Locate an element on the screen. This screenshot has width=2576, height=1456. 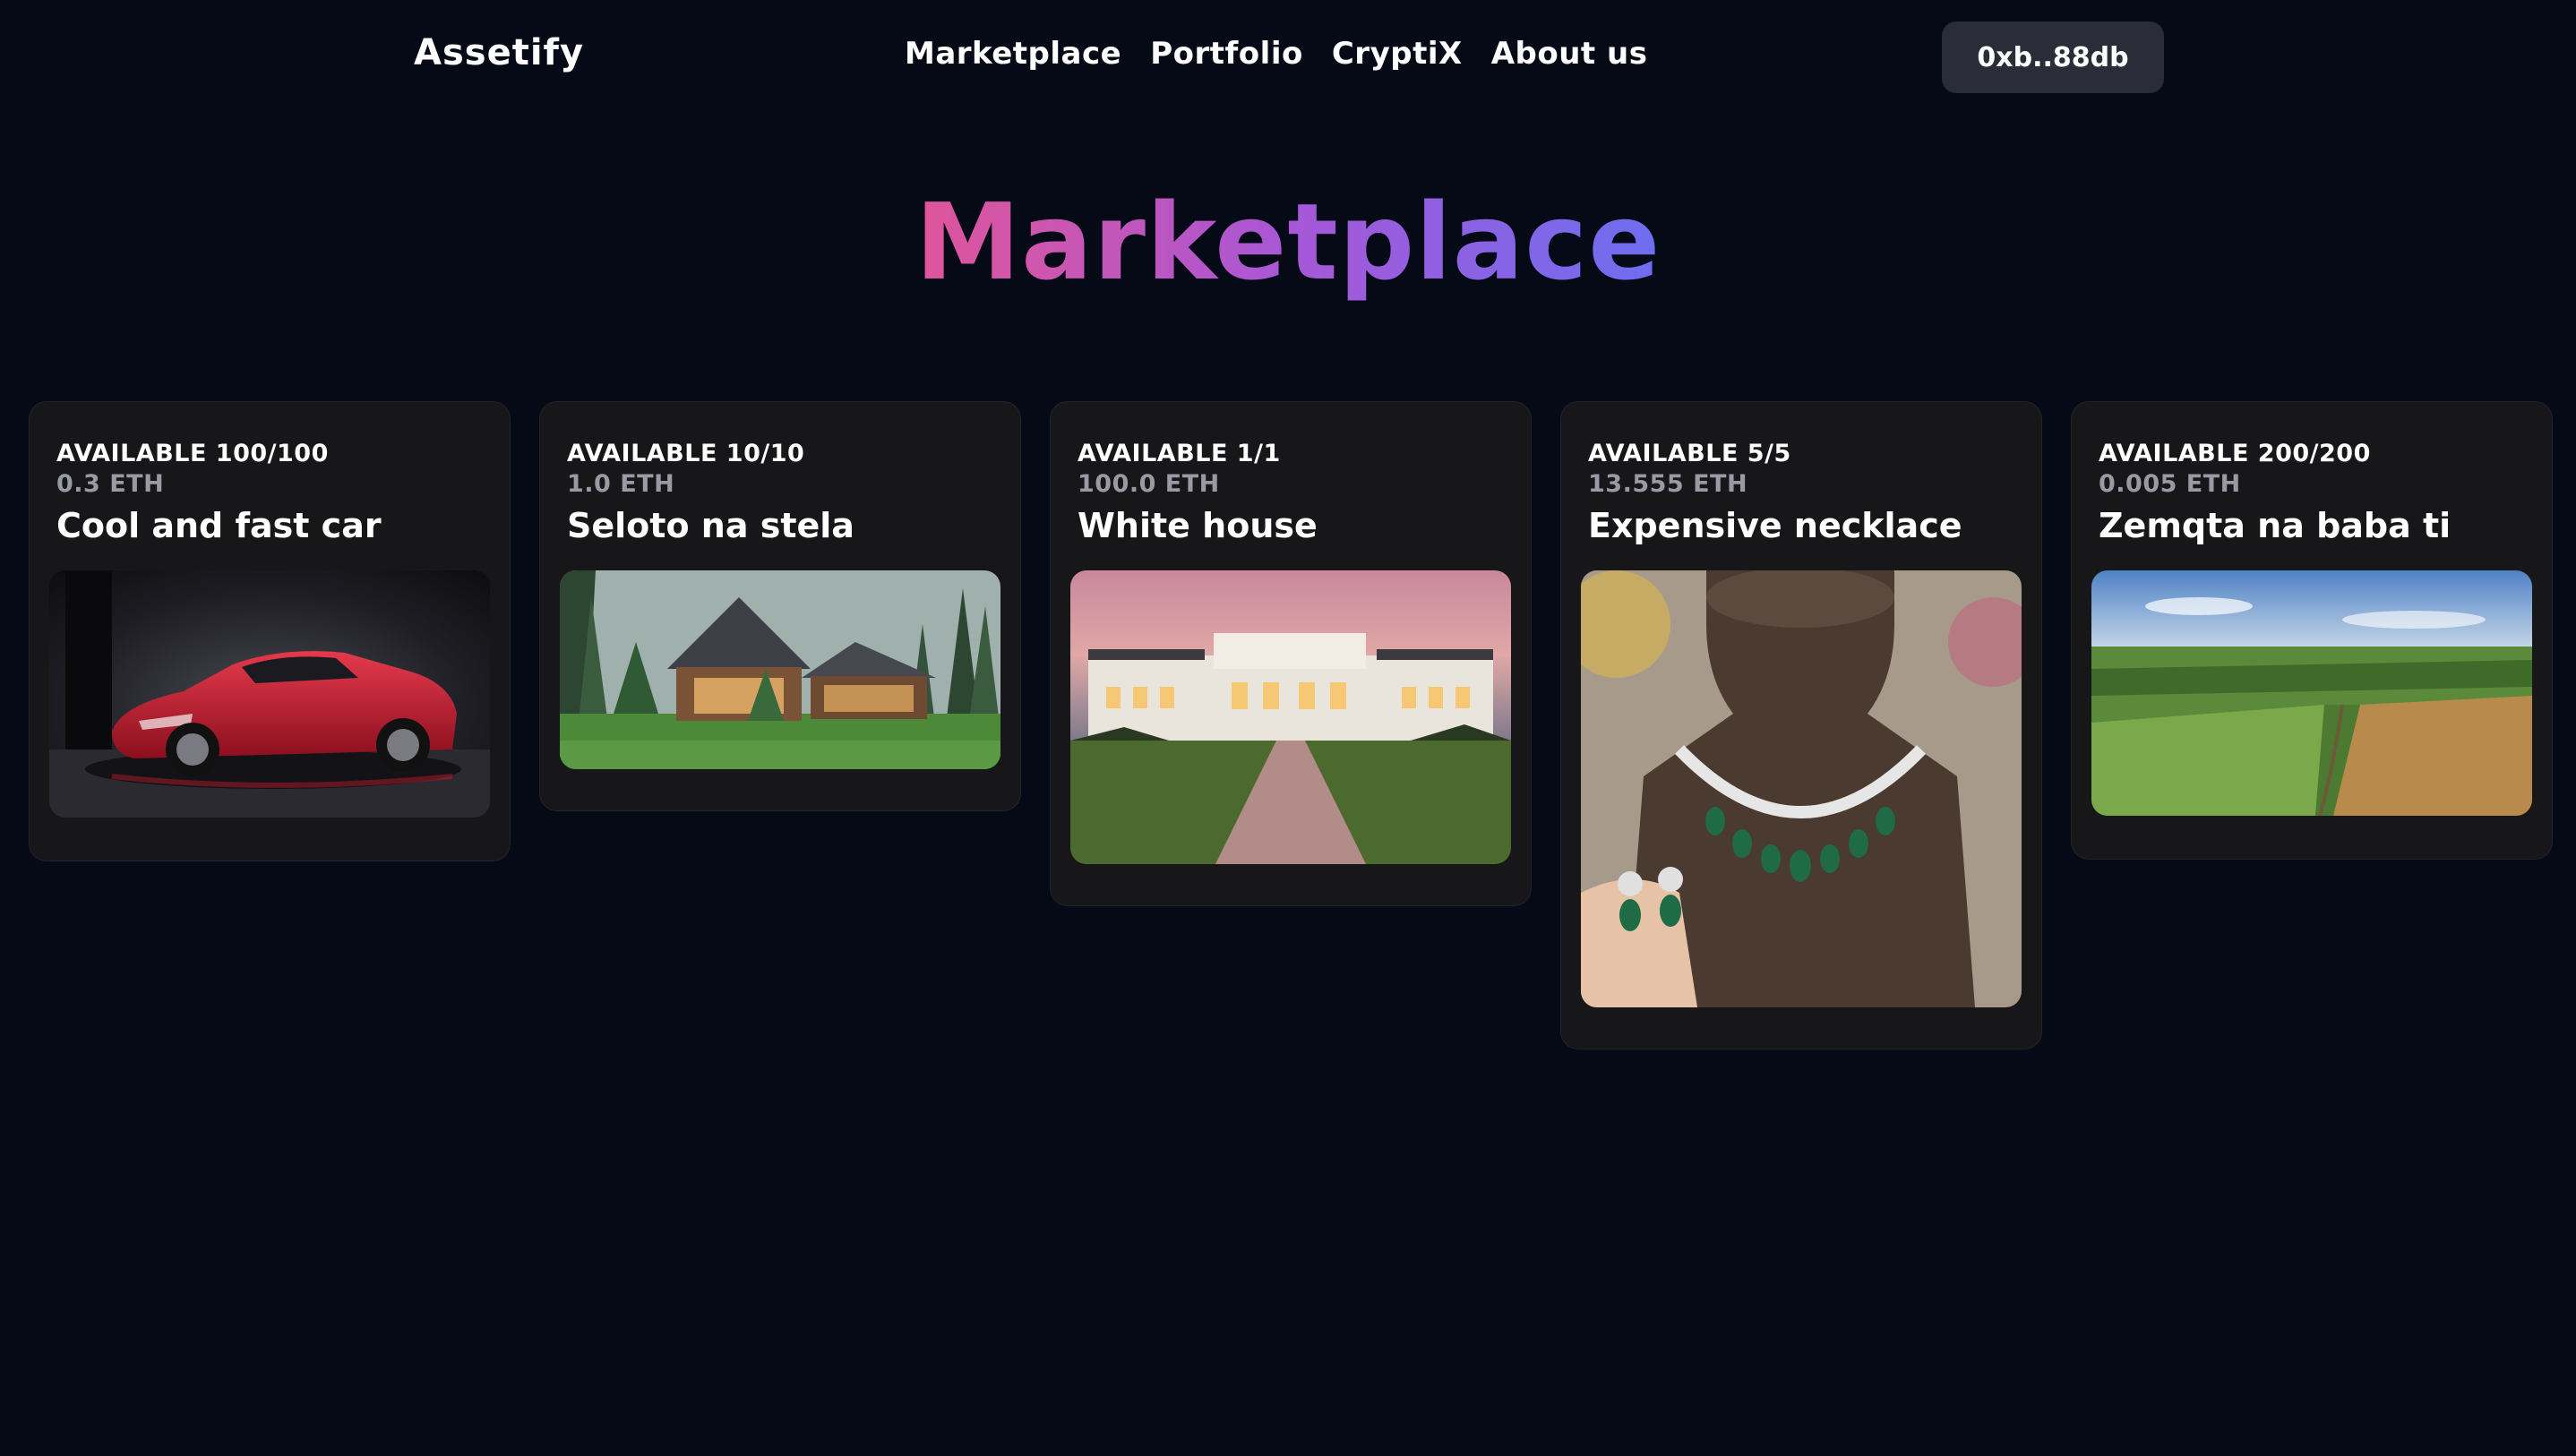
house-image is located at coordinates (780, 669).